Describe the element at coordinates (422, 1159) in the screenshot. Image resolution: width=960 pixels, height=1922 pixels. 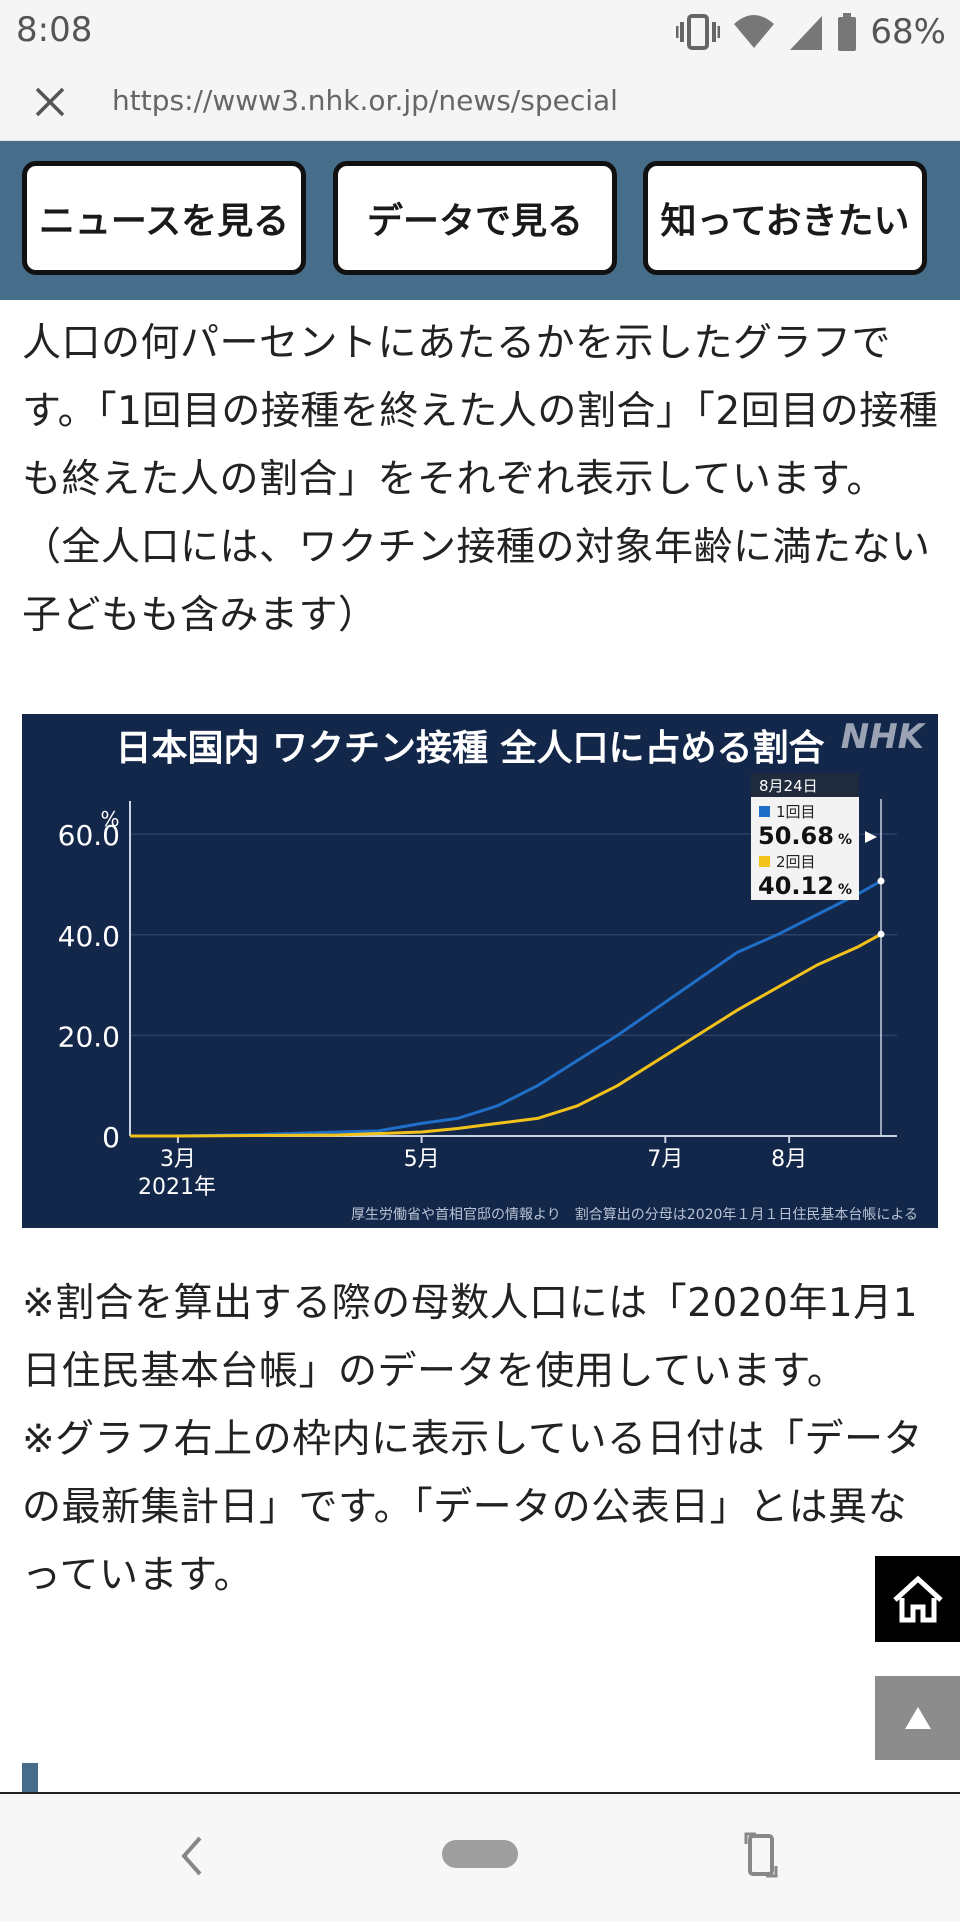
I see `x-tick-label: 5月` at that location.